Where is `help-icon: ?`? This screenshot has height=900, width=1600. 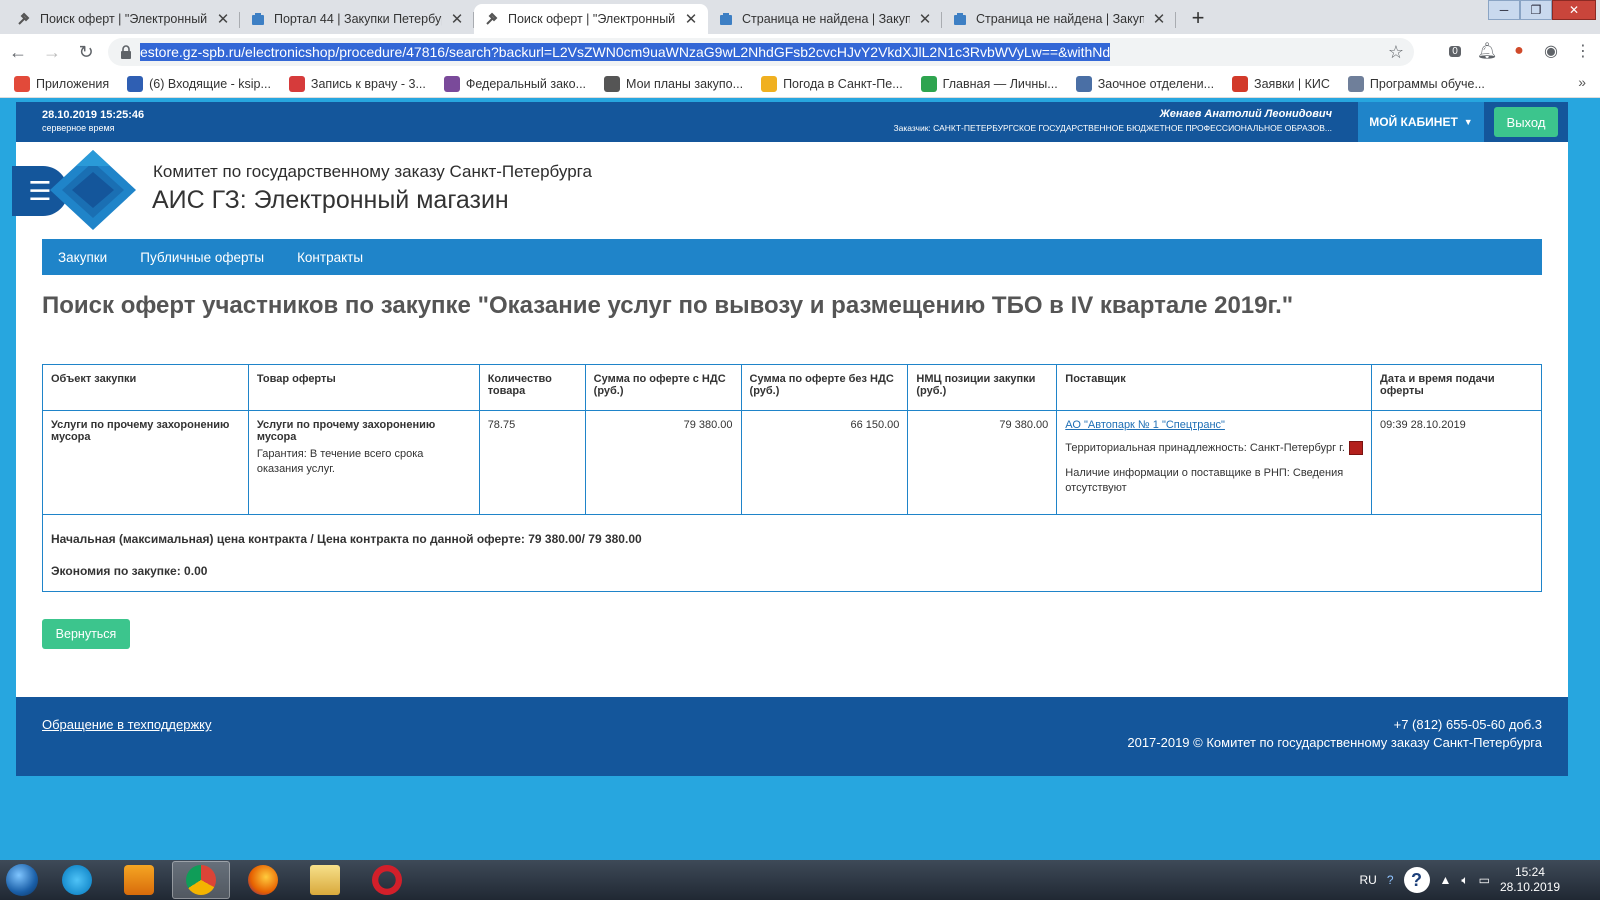
help-icon: ? is located at coordinates (1416, 880).